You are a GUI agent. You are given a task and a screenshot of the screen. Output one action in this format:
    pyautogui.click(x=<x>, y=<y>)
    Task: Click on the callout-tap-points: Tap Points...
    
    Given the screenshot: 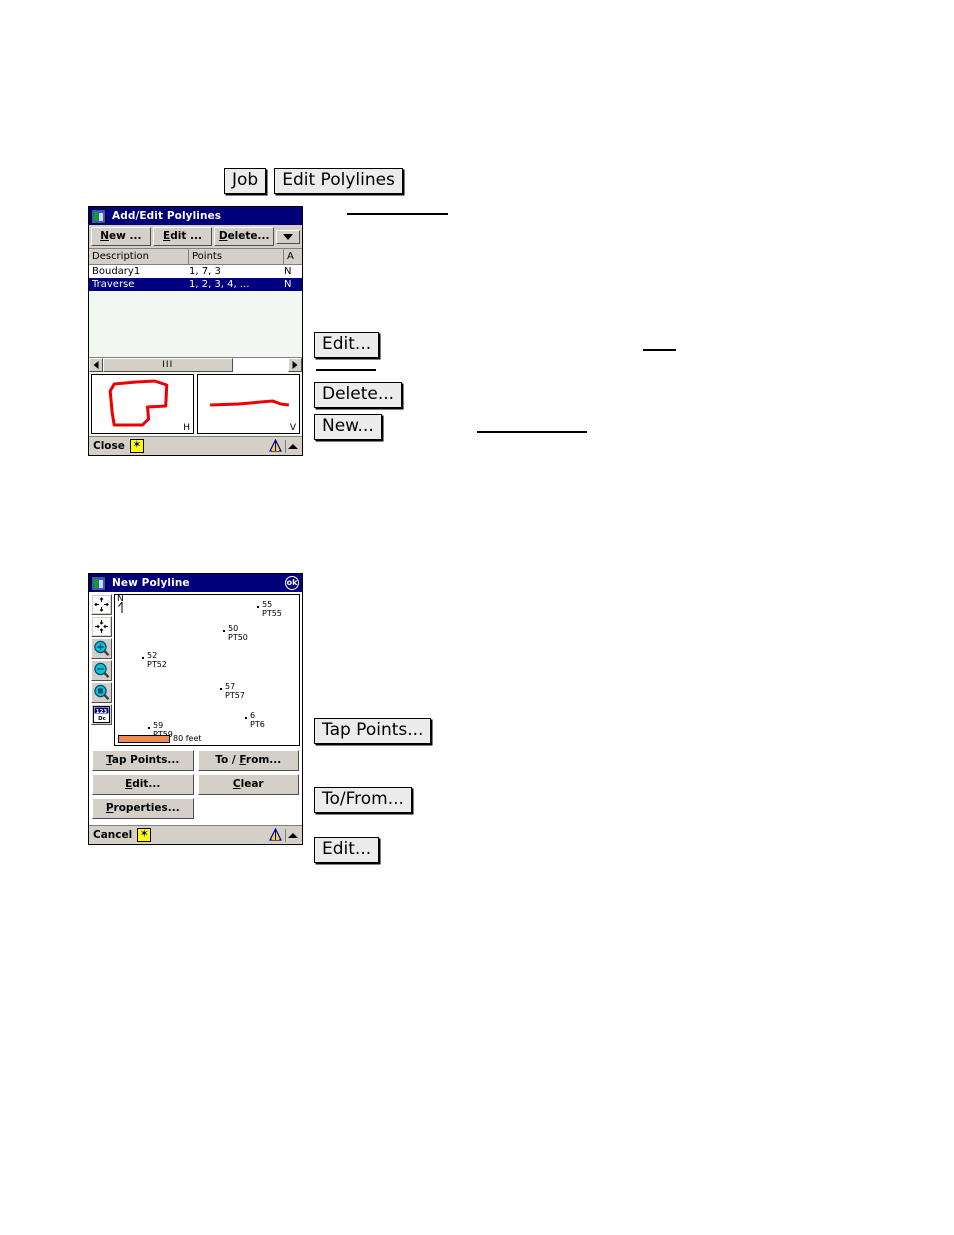 What is the action you would take?
    pyautogui.click(x=373, y=731)
    